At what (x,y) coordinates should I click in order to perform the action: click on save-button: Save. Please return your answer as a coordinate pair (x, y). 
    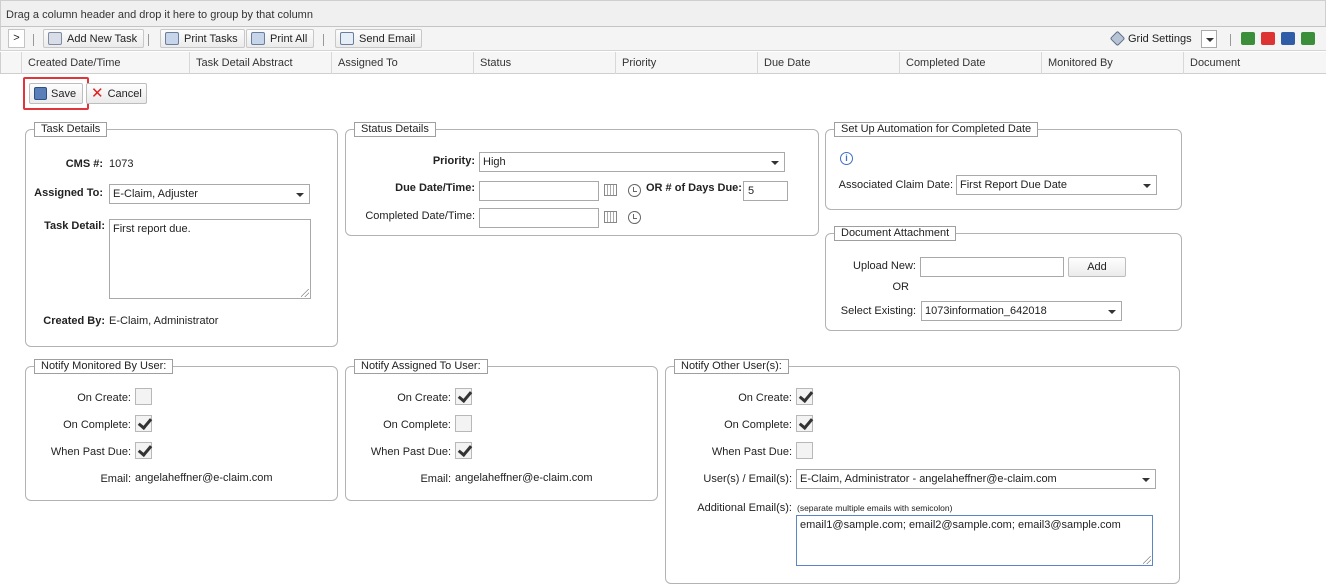
    Looking at the image, I should click on (56, 93).